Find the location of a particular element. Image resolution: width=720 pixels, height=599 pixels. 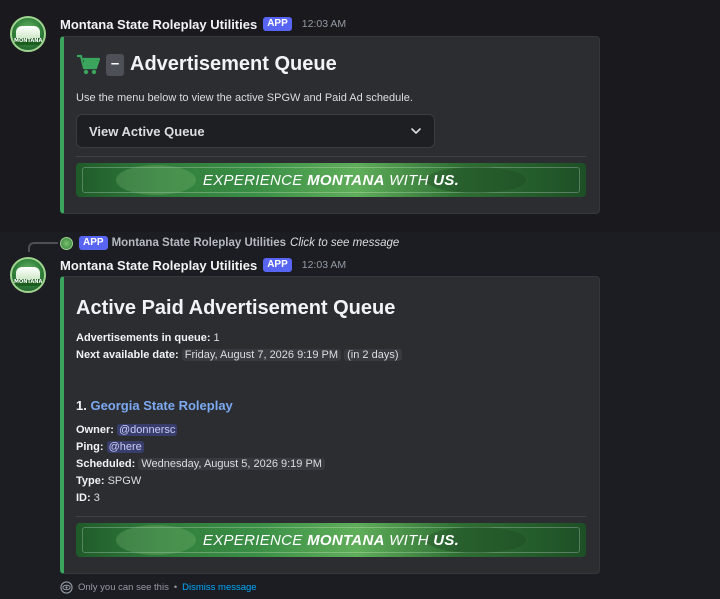

username-2: Montana State Roleplay Utilities is located at coordinates (158, 265).